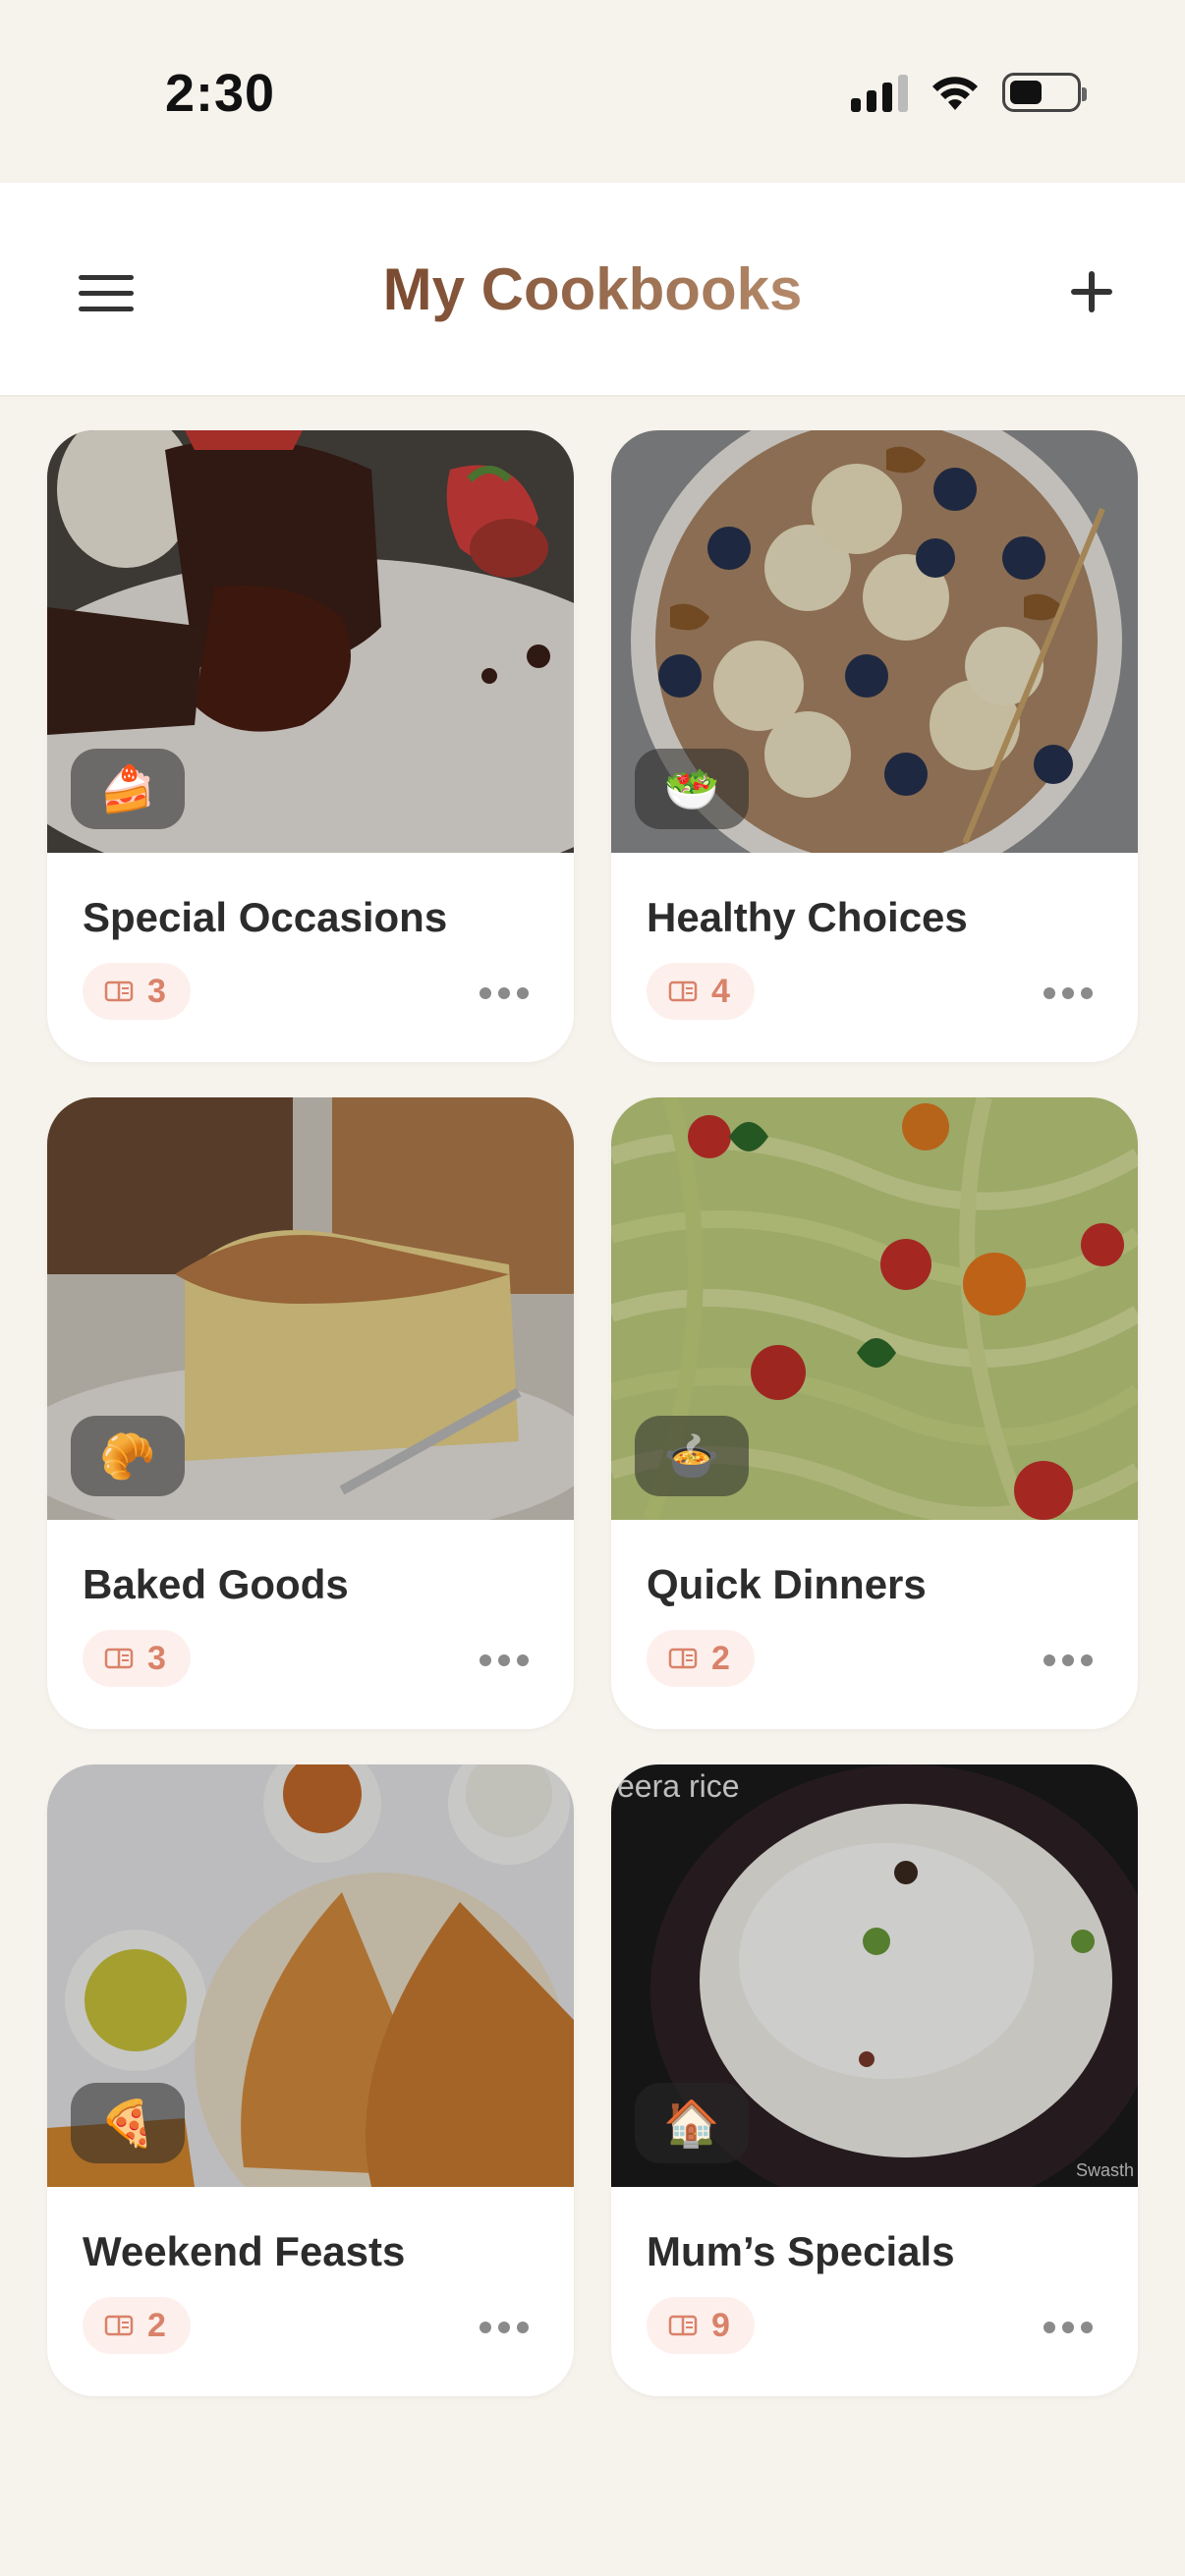 The width and height of the screenshot is (1185, 2576). What do you see at coordinates (880, 92) in the screenshot?
I see `cellular-signal-icon` at bounding box center [880, 92].